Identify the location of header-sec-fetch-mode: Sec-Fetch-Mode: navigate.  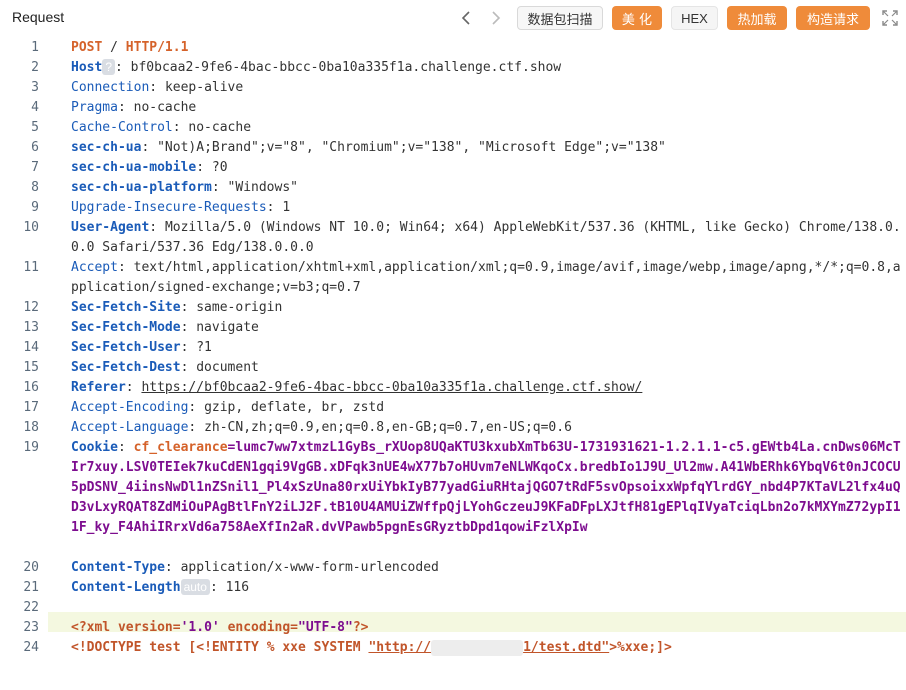
(165, 327).